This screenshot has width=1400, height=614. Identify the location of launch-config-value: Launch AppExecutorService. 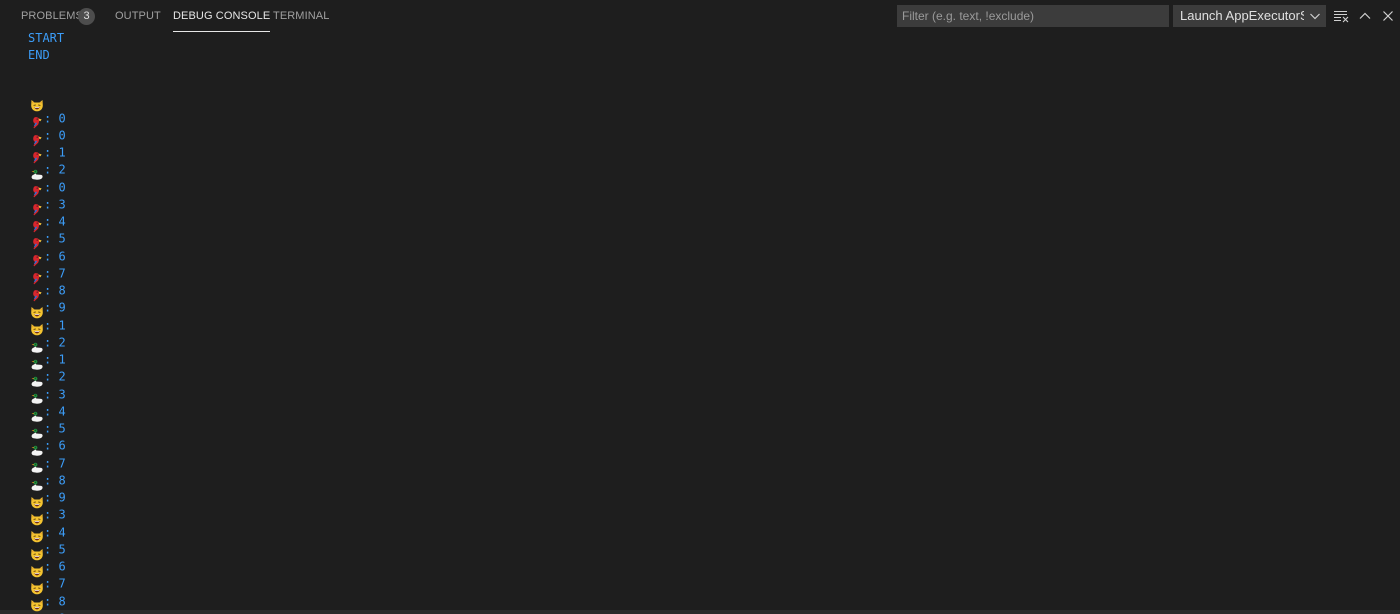
(1242, 15).